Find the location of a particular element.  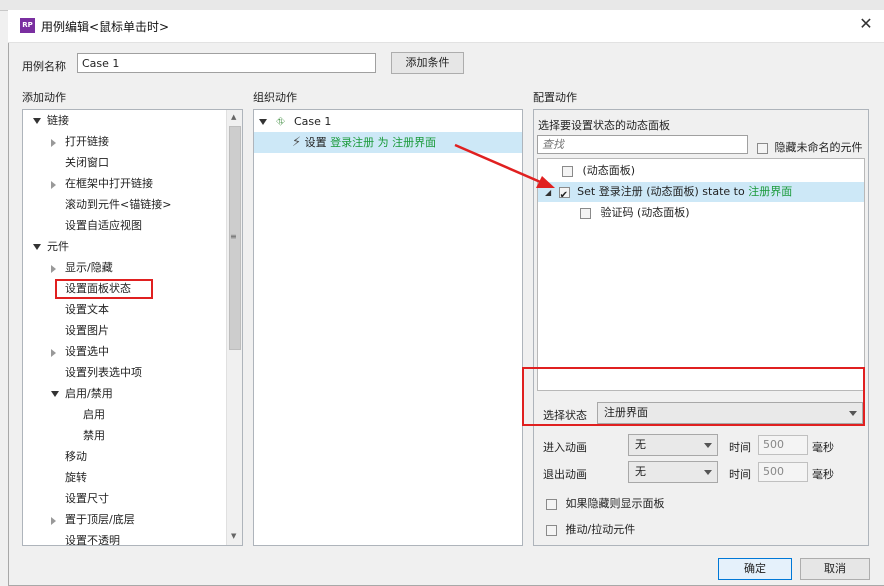

arrow-shaft is located at coordinates (500, 164).